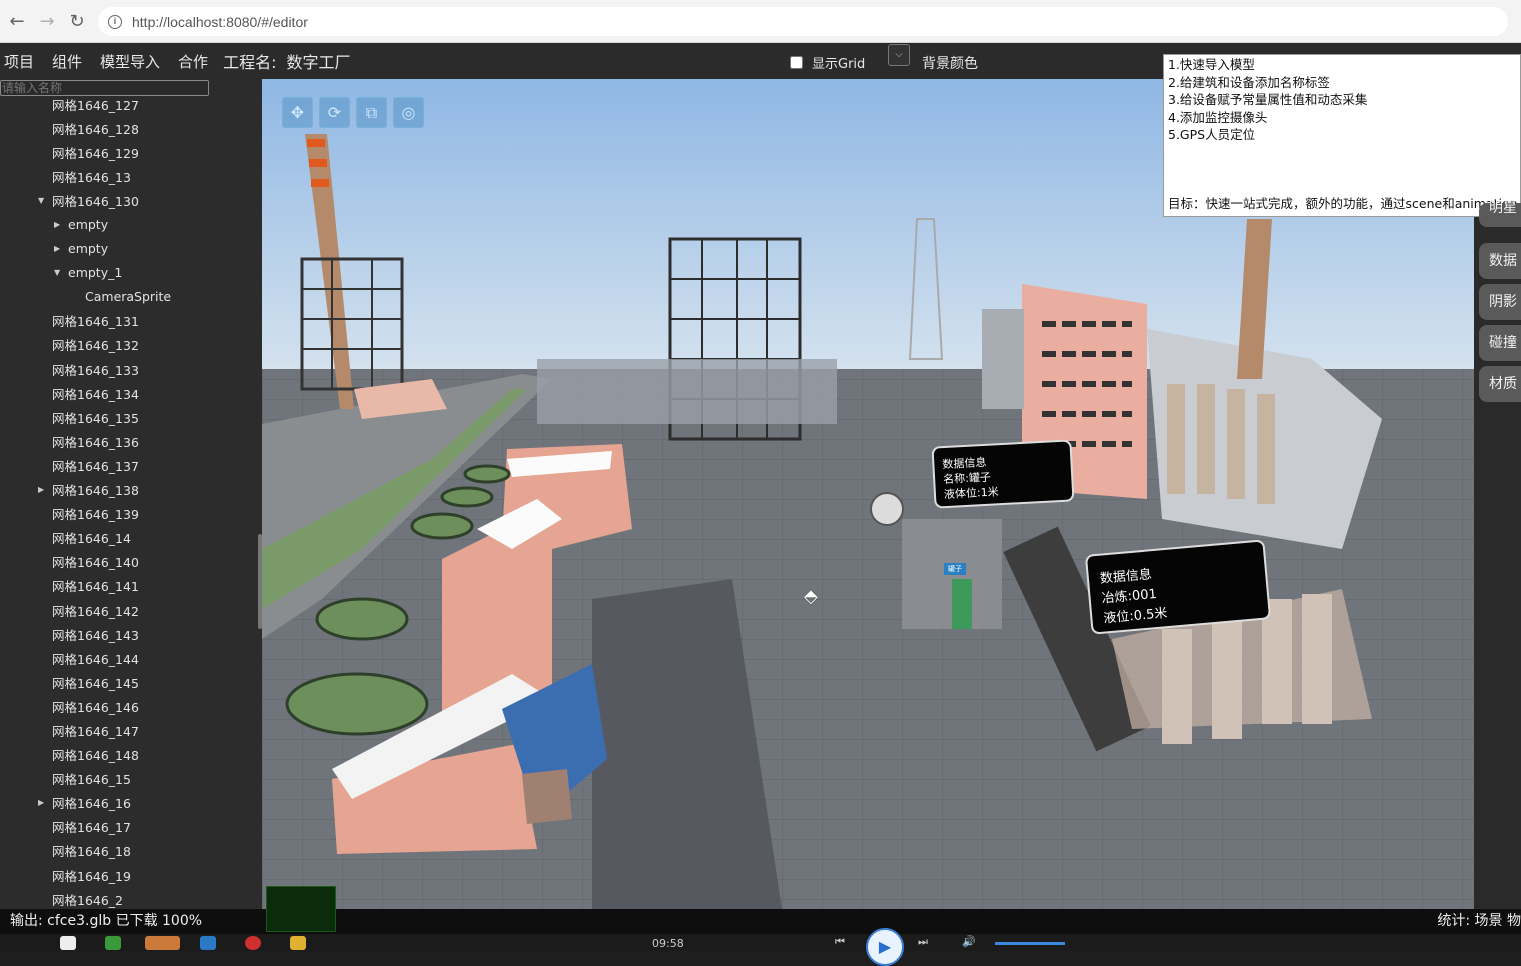 The image size is (1521, 966). I want to click on menu-model-import: 模型导入, so click(130, 61).